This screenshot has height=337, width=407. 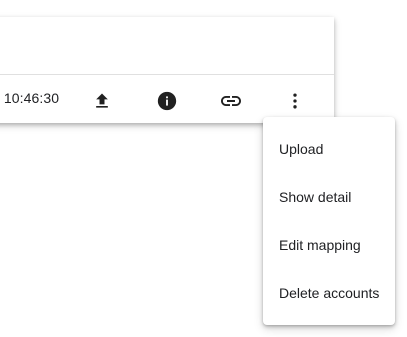 I want to click on menu-item-delete-accounts: Delete accounts, so click(x=329, y=293).